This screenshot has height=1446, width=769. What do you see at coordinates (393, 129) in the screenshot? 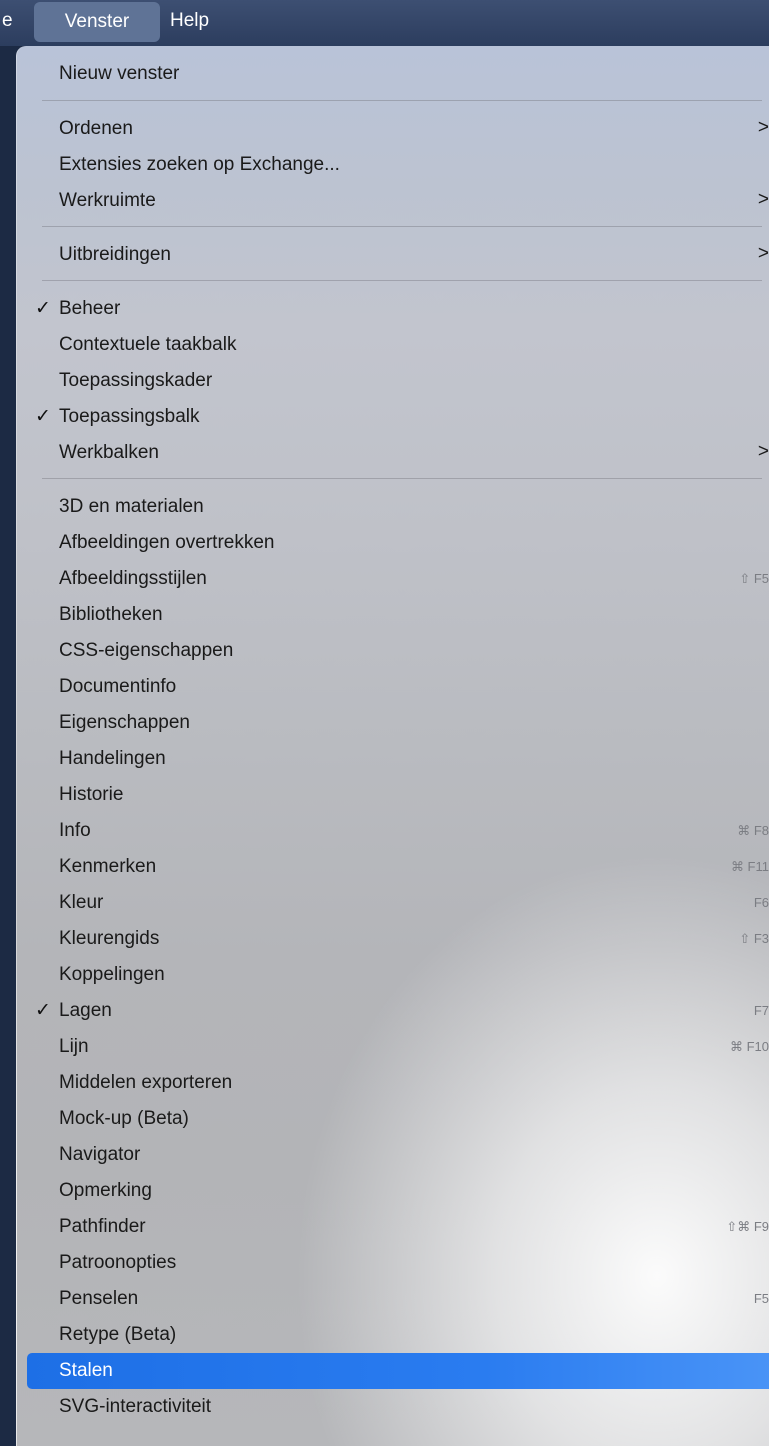
I see `menu-item-ordenen: Ordenen >` at bounding box center [393, 129].